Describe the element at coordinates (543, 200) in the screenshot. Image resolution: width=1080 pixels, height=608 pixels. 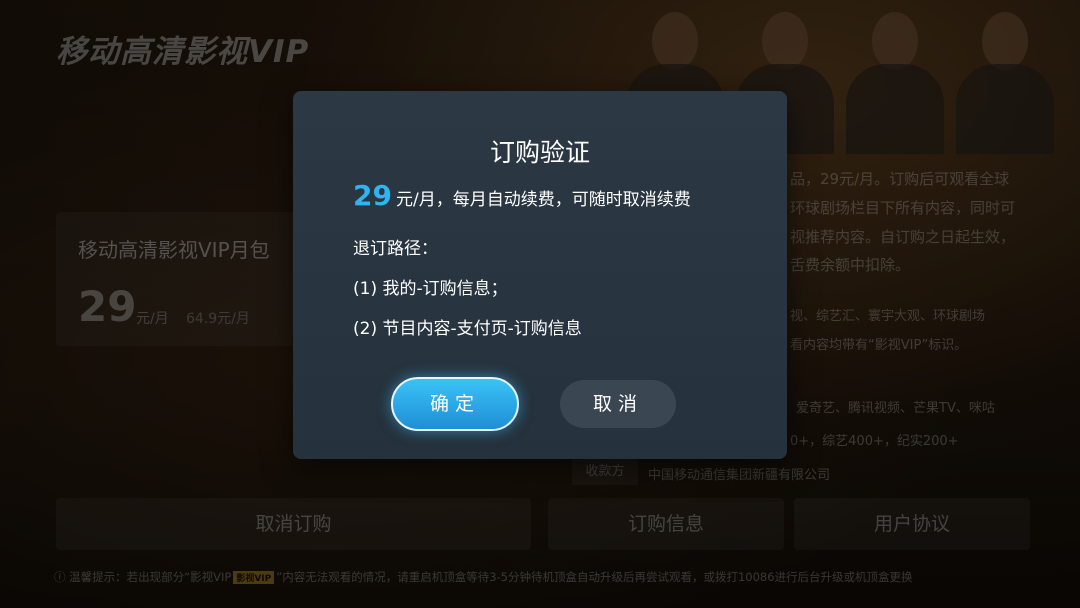
I see `dialog-price-text: 元/月，每月自动续费，可随时取消续费` at that location.